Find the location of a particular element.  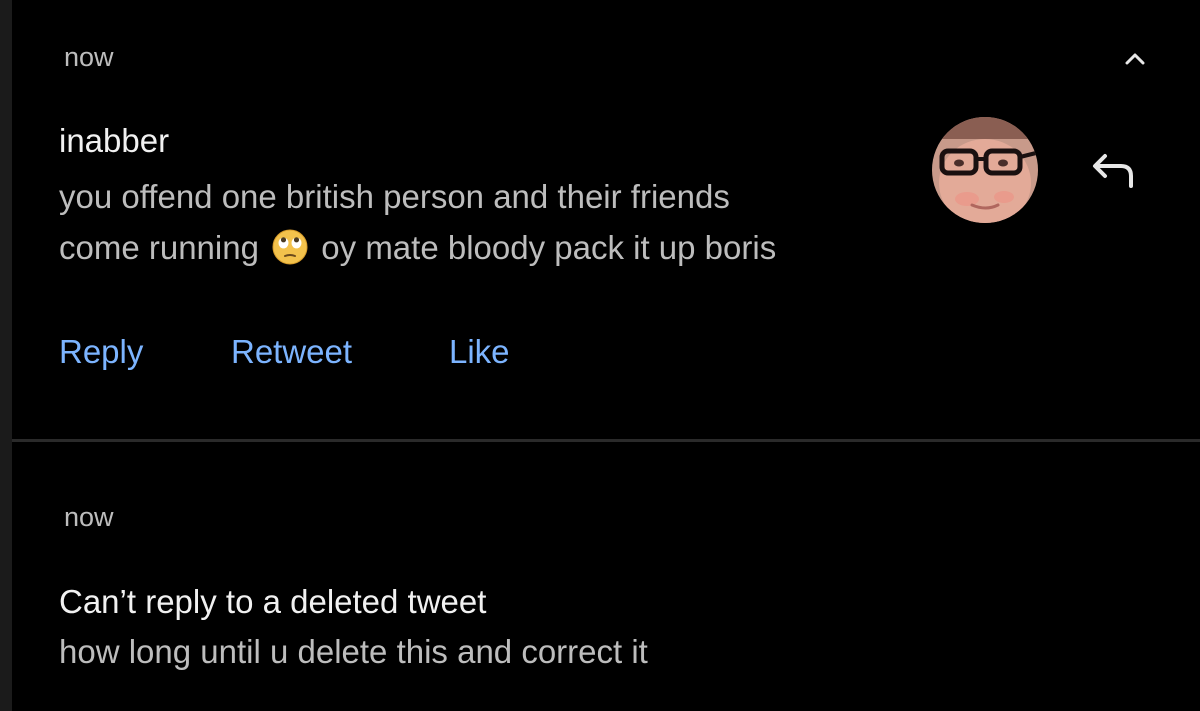

notification-title: Can’t reply to a deleted tweet is located at coordinates (273, 601).